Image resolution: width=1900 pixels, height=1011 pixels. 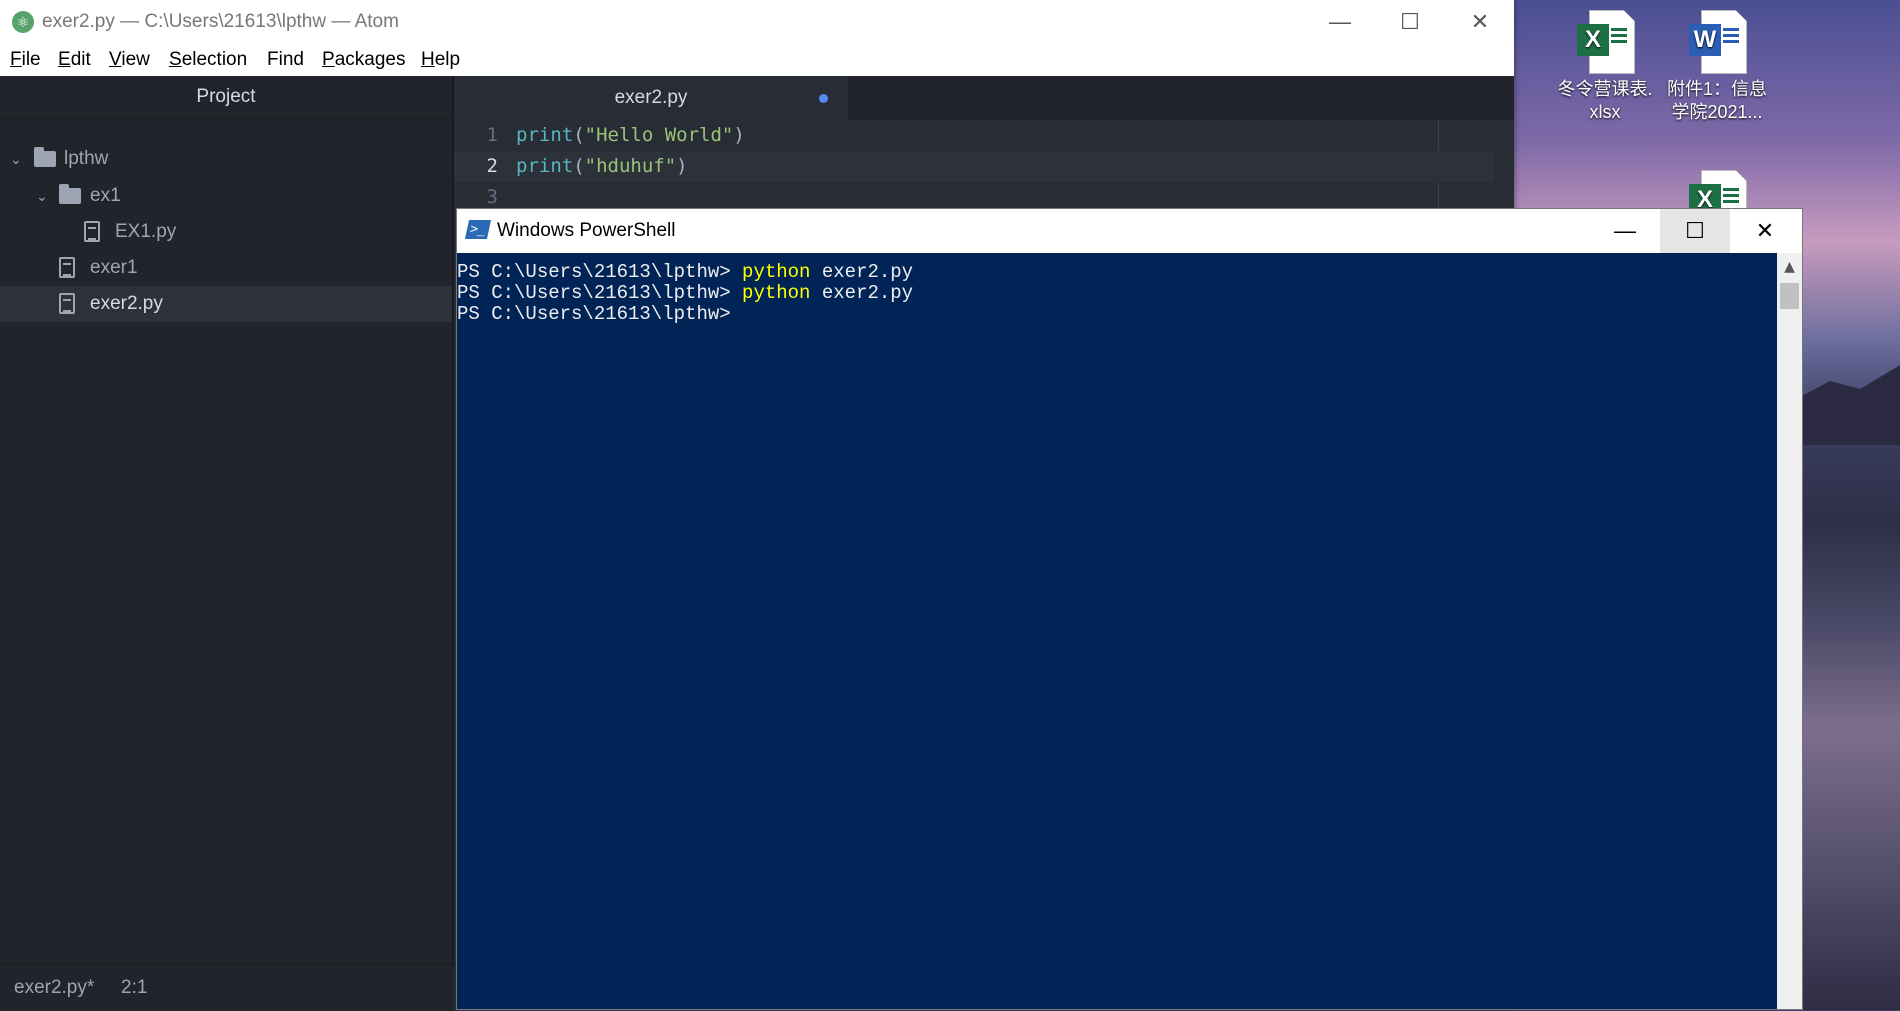 I want to click on tree-item-ex1: ⌄ ex1, so click(x=226, y=196).